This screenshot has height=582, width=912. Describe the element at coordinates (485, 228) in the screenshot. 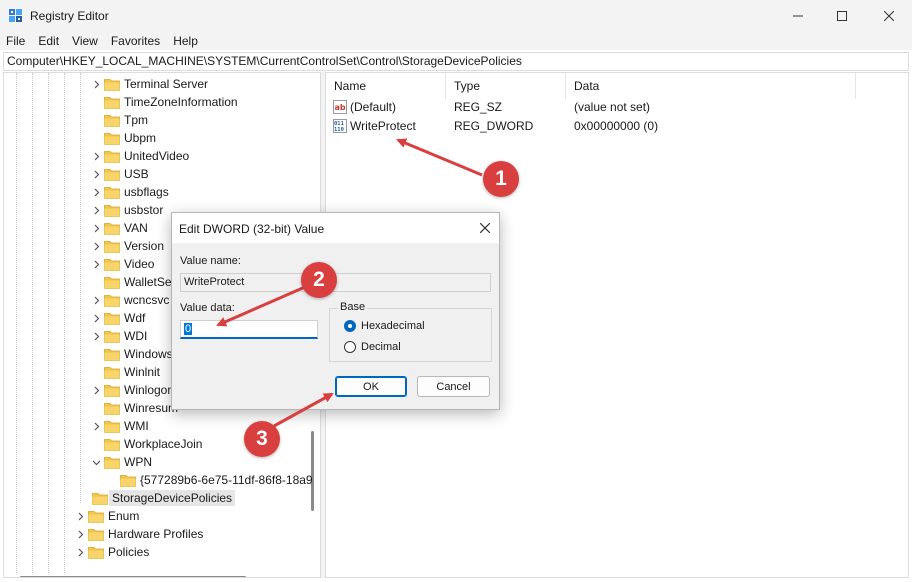

I see `dialog-close-button` at that location.